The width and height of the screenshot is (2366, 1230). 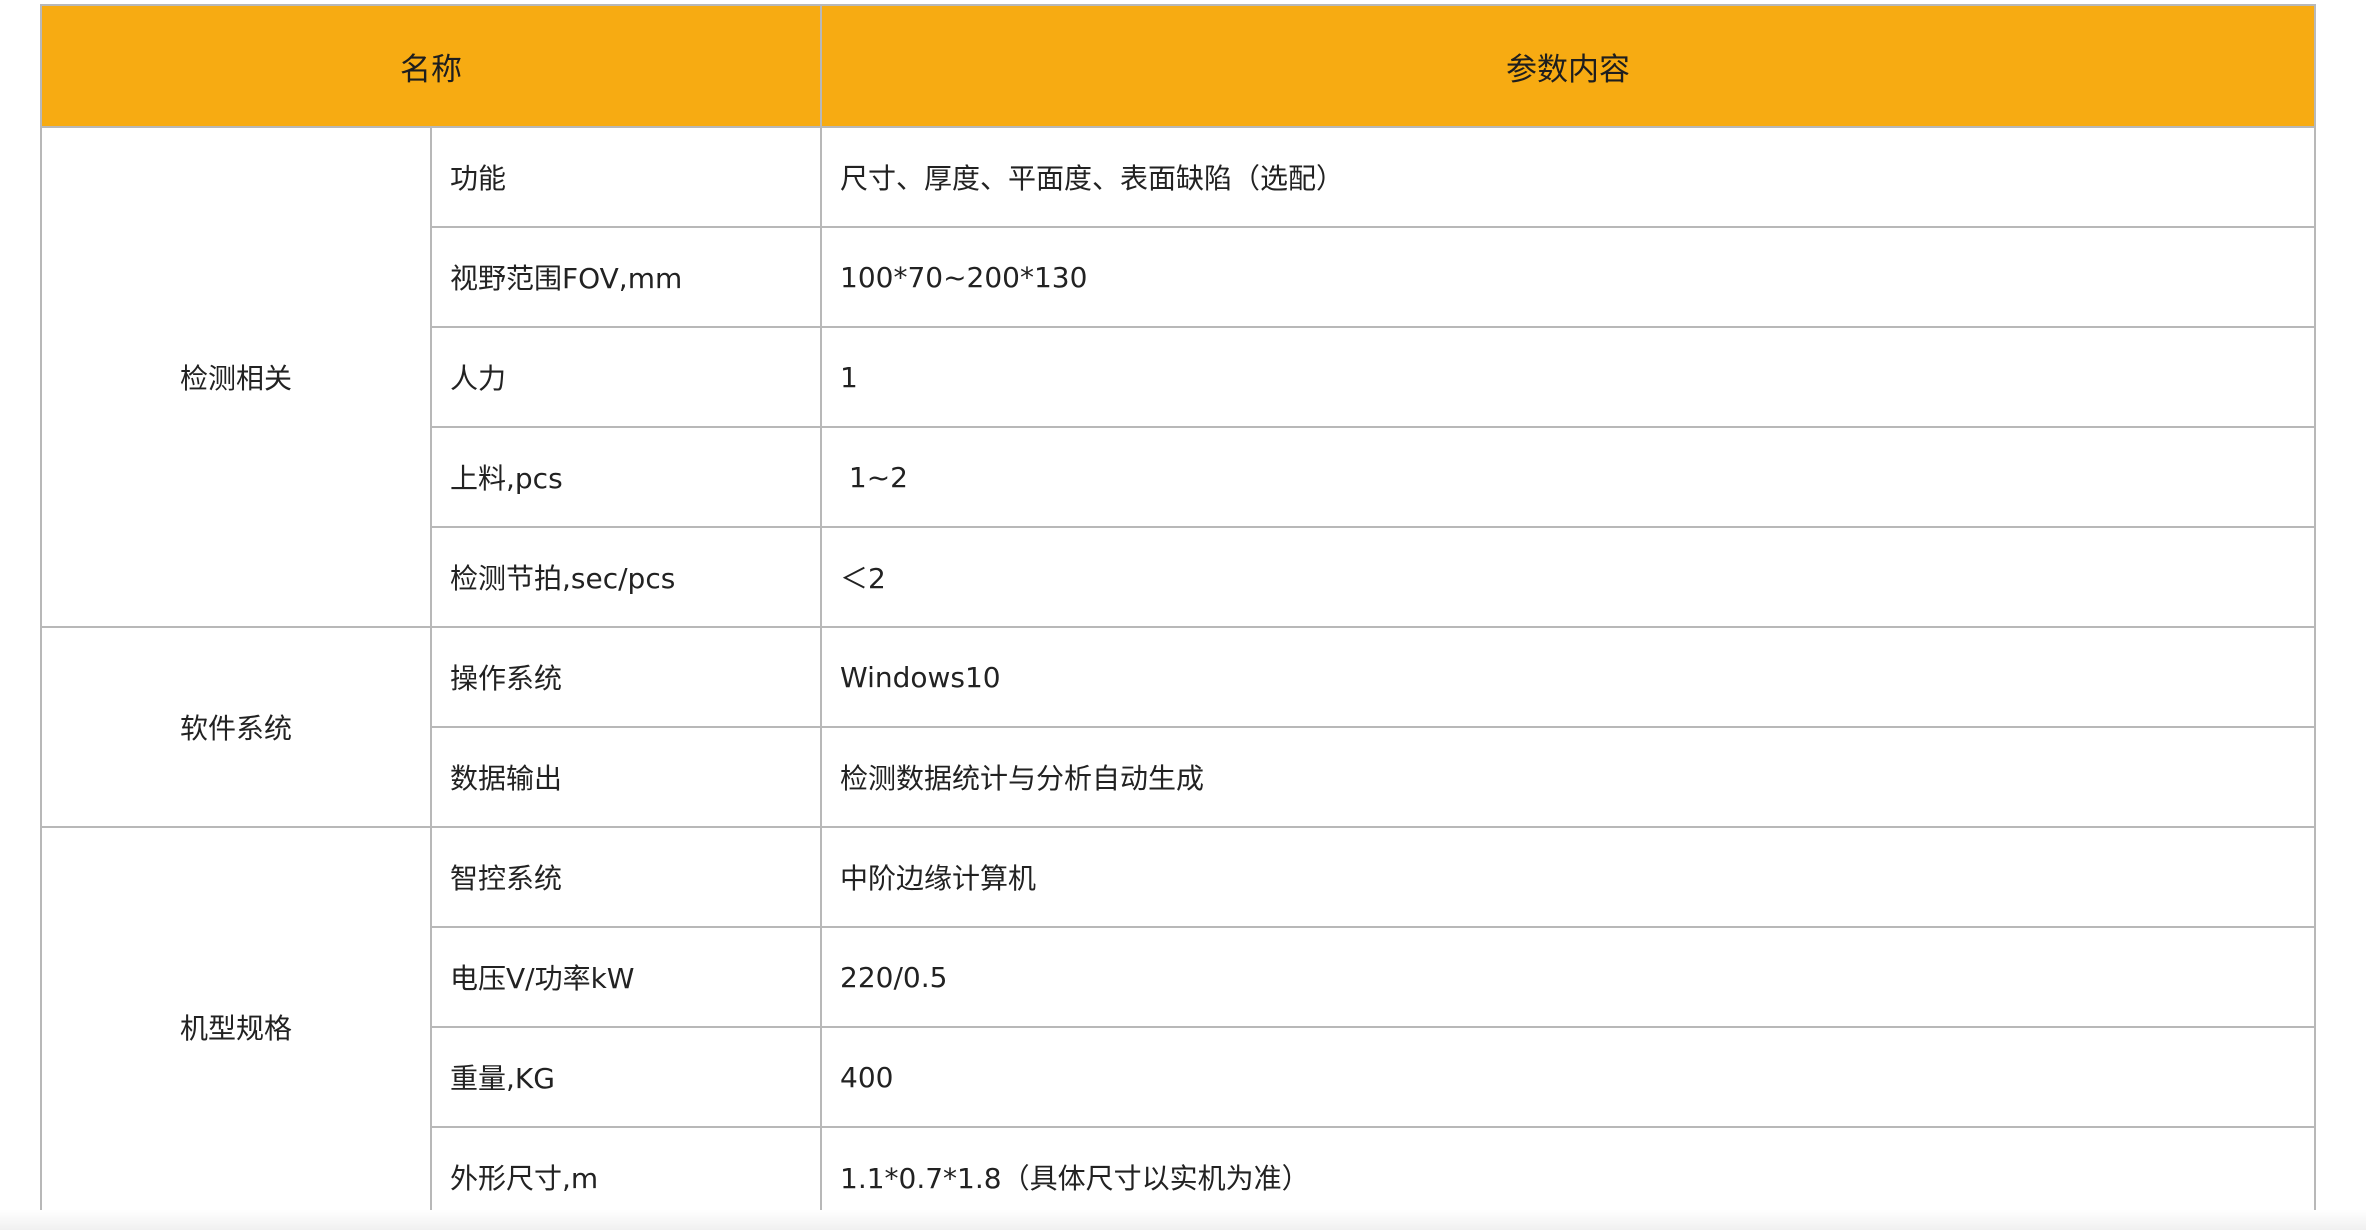 What do you see at coordinates (626, 477) in the screenshot?
I see `param-name: 上料,pcs` at bounding box center [626, 477].